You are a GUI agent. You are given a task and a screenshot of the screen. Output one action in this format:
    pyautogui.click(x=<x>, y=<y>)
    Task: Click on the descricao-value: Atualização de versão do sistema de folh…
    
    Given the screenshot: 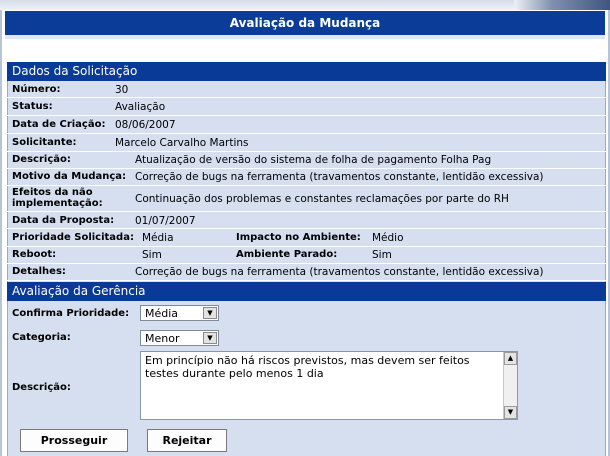 What is the action you would take?
    pyautogui.click(x=313, y=160)
    